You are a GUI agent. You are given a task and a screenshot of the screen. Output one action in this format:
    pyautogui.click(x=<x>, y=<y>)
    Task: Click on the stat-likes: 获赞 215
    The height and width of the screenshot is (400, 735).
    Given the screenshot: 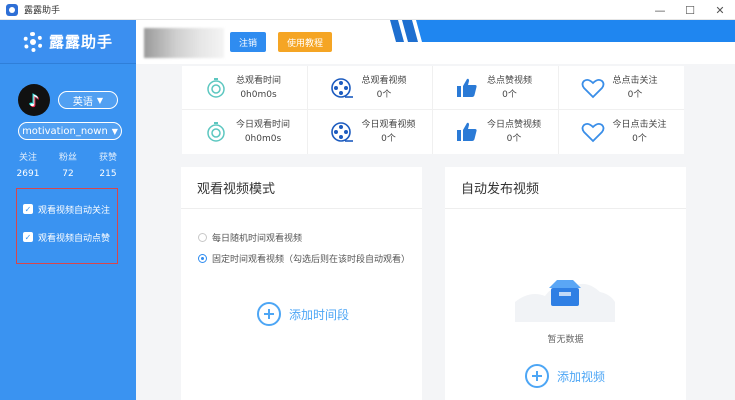 What is the action you would take?
    pyautogui.click(x=108, y=164)
    